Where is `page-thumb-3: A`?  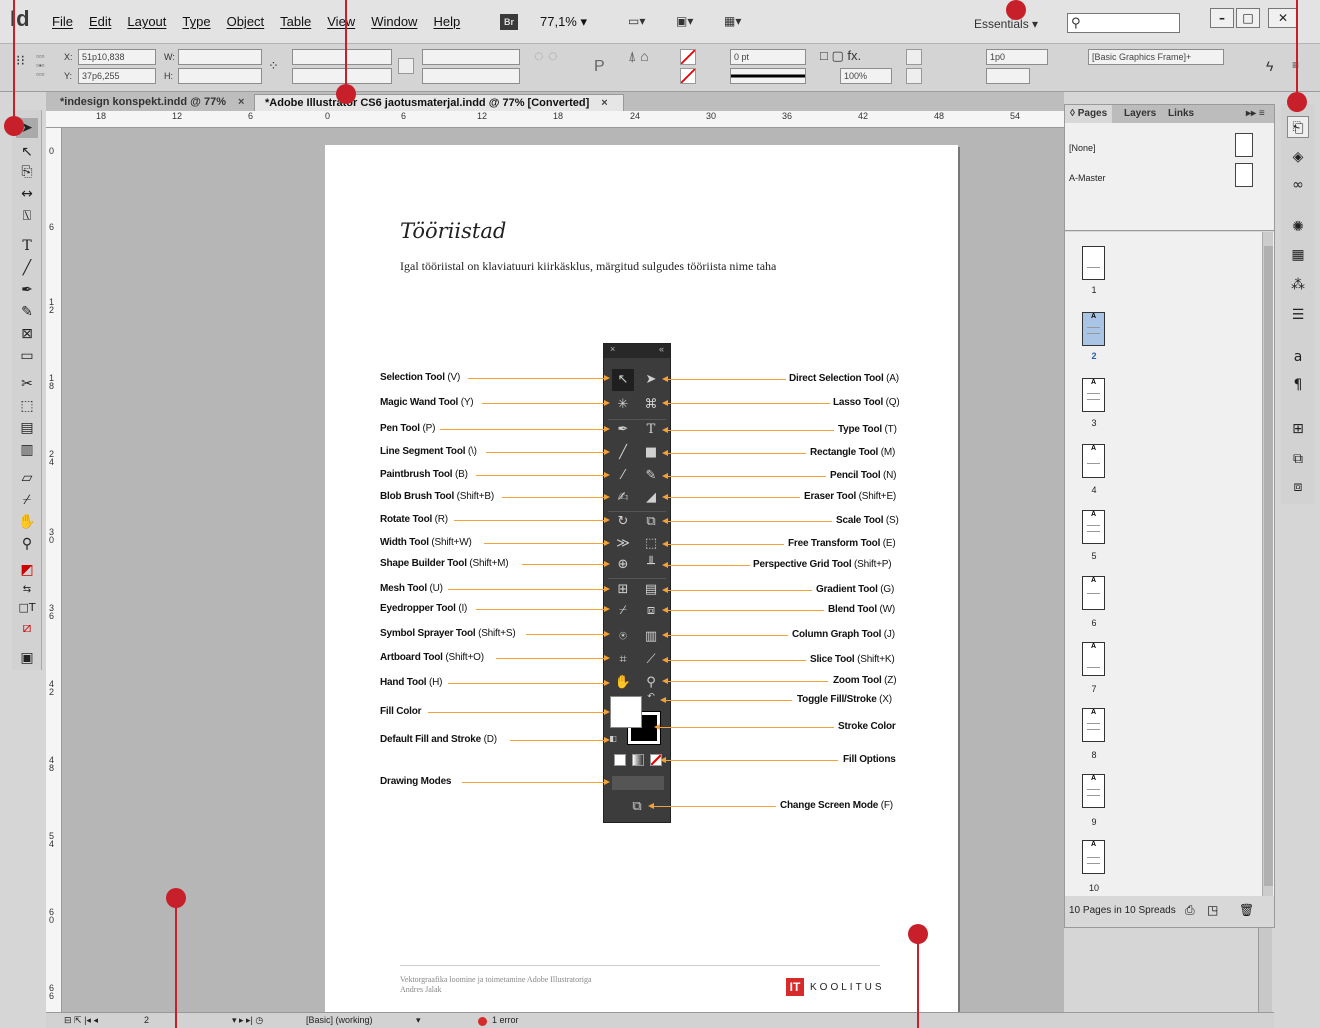 page-thumb-3: A is located at coordinates (1093, 395).